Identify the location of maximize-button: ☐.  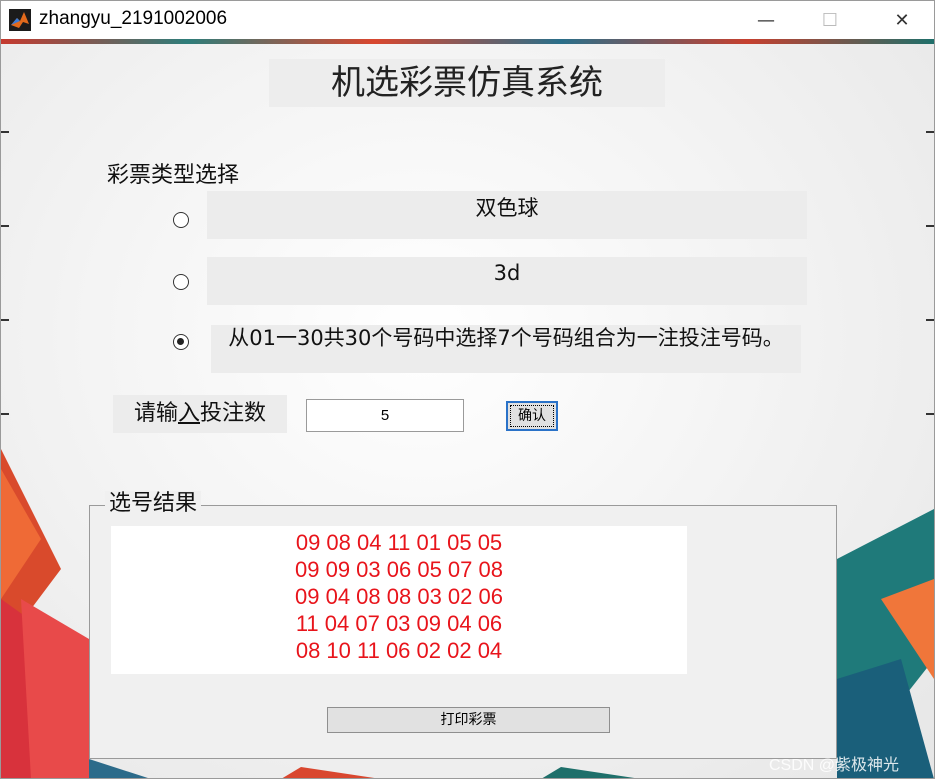
(830, 20).